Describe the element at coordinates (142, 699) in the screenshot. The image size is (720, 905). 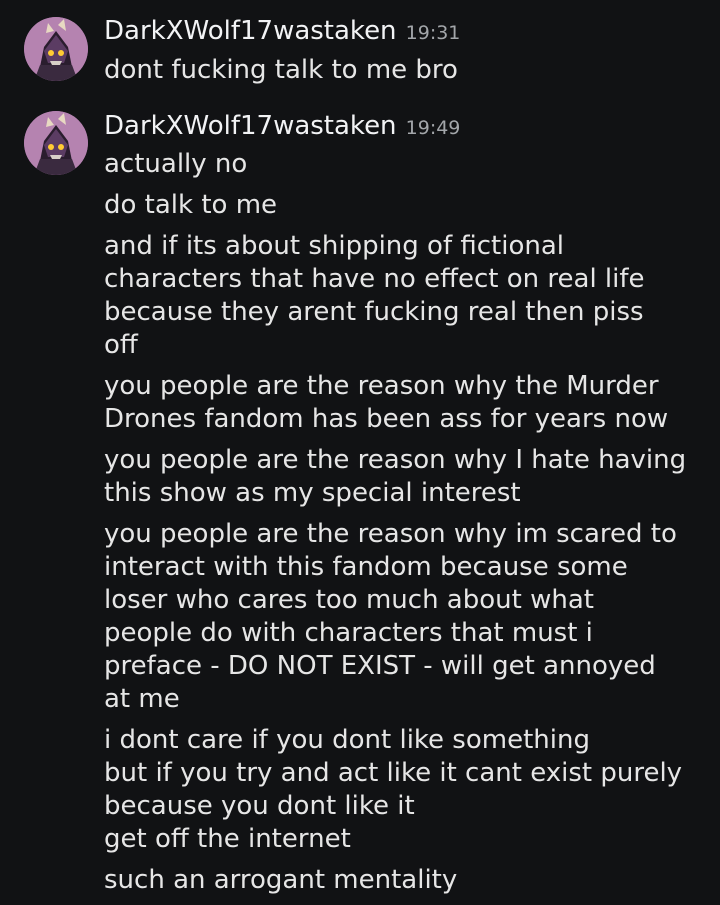
I see `message-line: at me` at that location.